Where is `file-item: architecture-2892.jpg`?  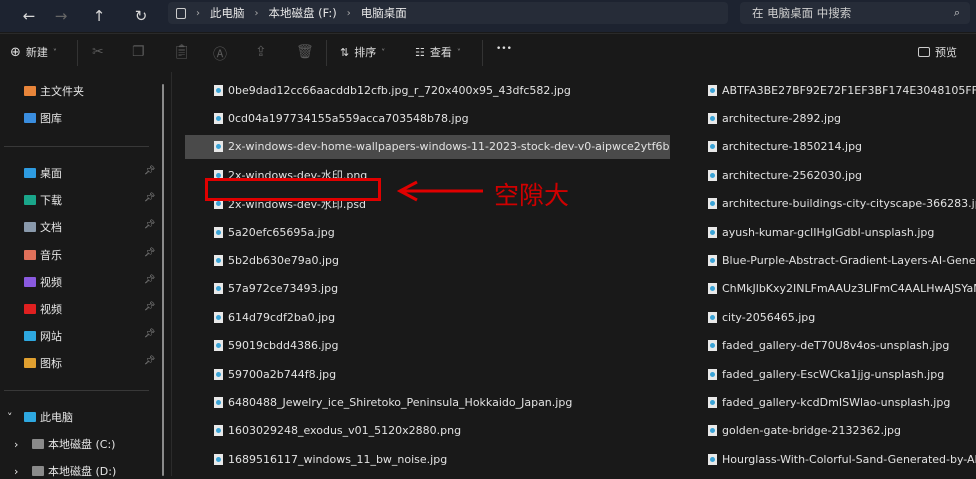
file-item: architecture-2892.jpg is located at coordinates (827, 118).